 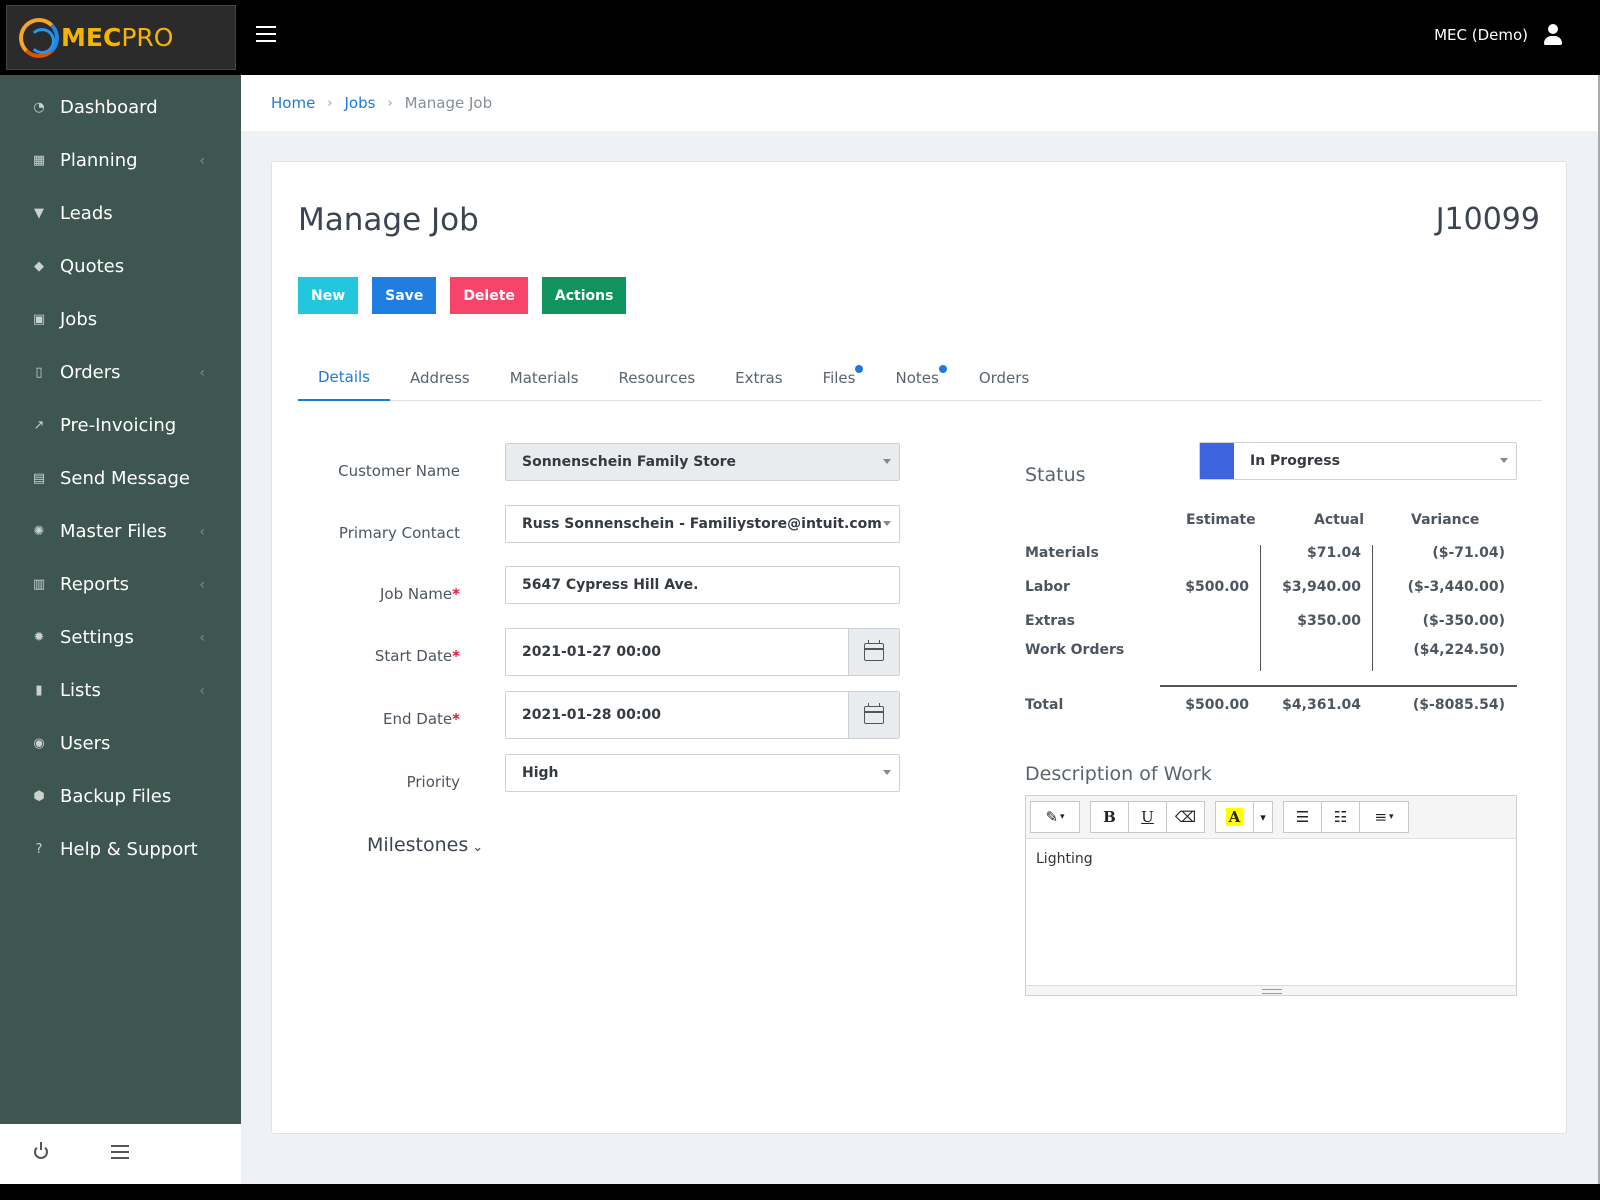 I want to click on sidebar-item-leads: ▼ Leads, so click(x=120, y=213).